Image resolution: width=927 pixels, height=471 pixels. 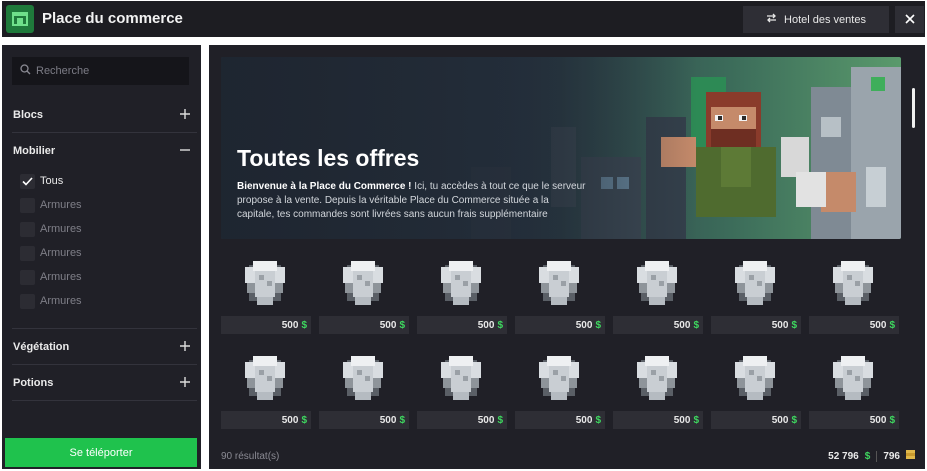 What do you see at coordinates (101, 383) in the screenshot?
I see `category-potions: Potions` at bounding box center [101, 383].